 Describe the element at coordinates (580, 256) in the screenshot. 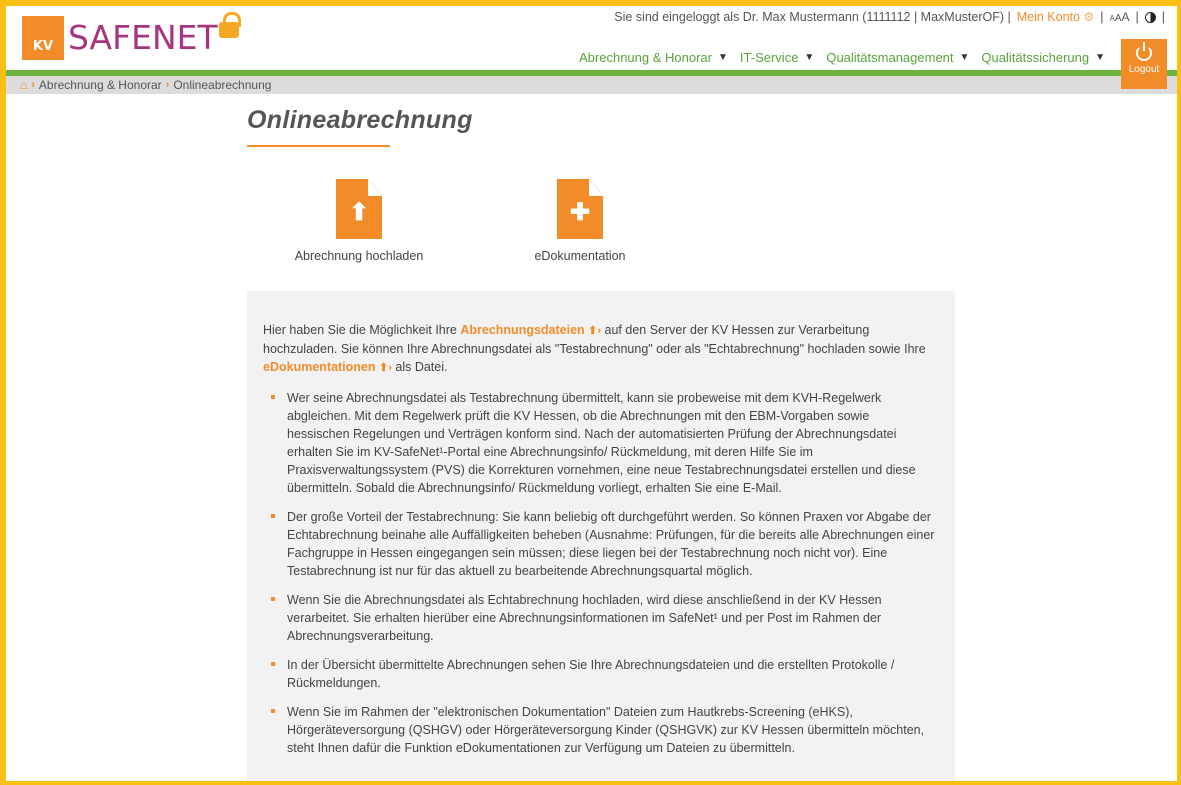

I see `tile-label: eDokumentation` at that location.